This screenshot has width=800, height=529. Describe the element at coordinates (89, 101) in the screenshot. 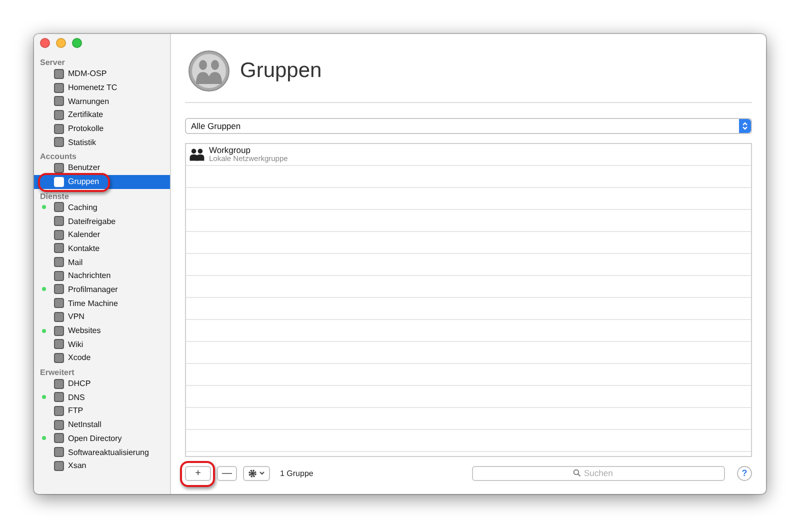

I see `item-label: Warnungen` at that location.